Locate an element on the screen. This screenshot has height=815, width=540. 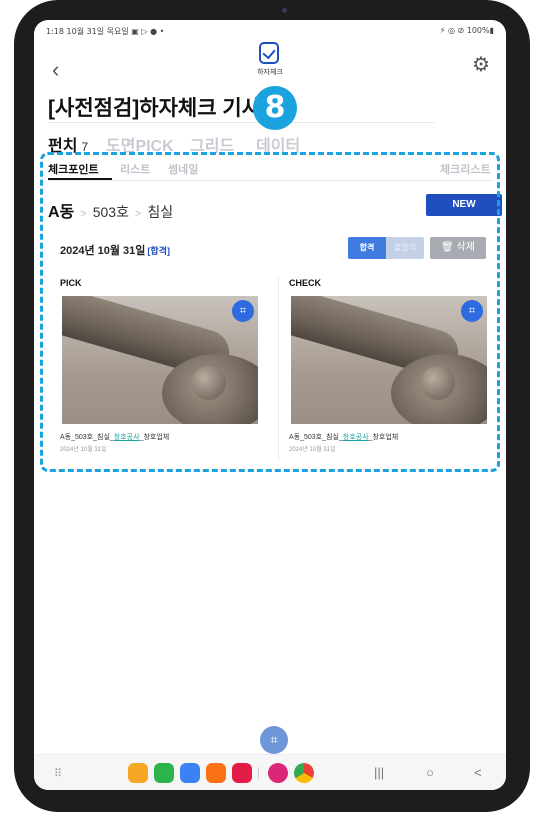
phone-app-icon is located at coordinates (164, 773).